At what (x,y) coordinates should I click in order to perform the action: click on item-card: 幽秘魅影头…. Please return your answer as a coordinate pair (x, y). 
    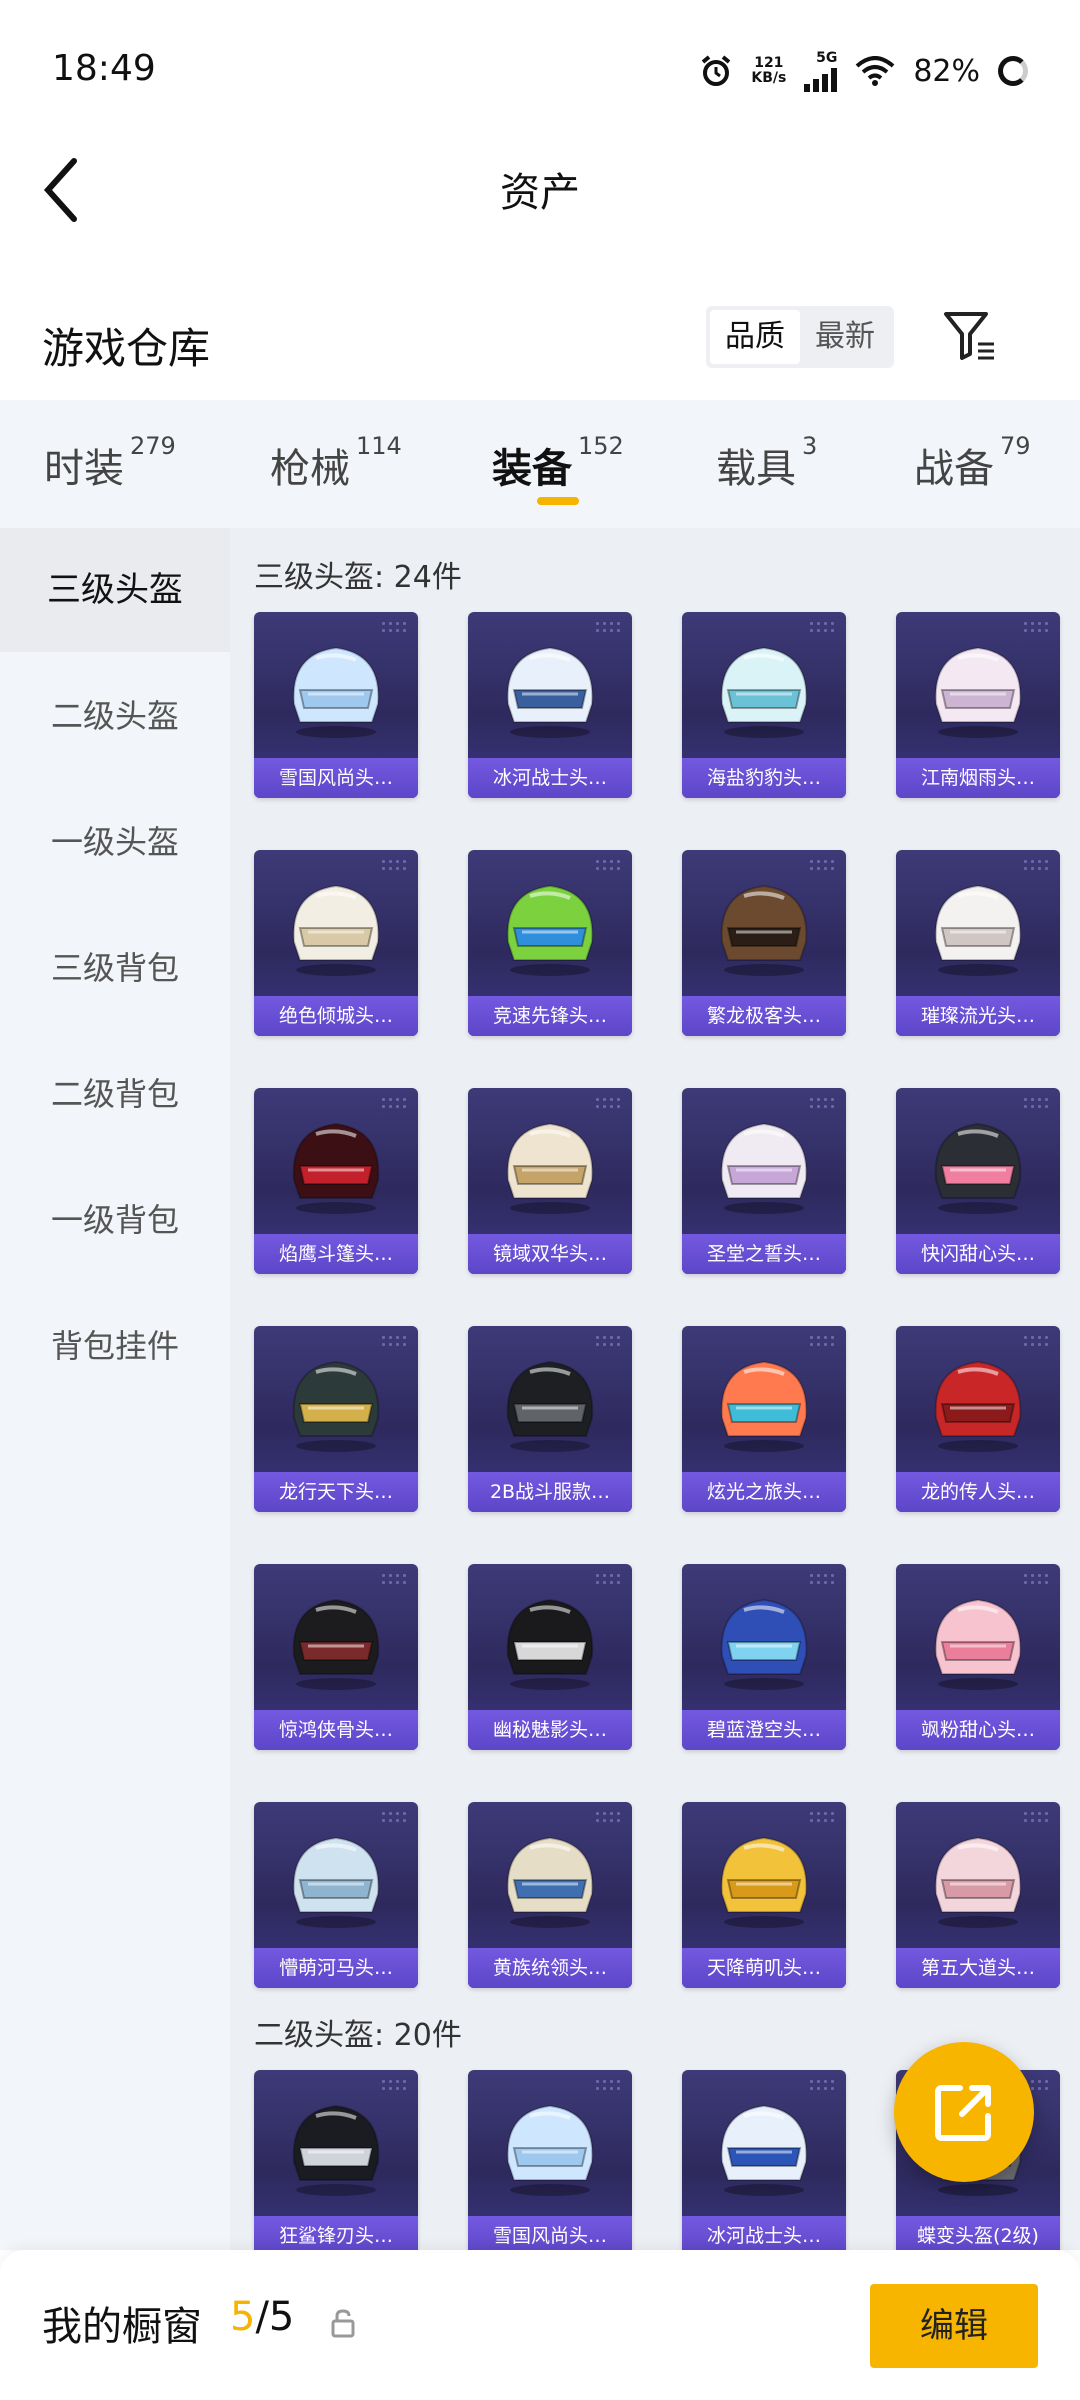
    Looking at the image, I should click on (550, 1657).